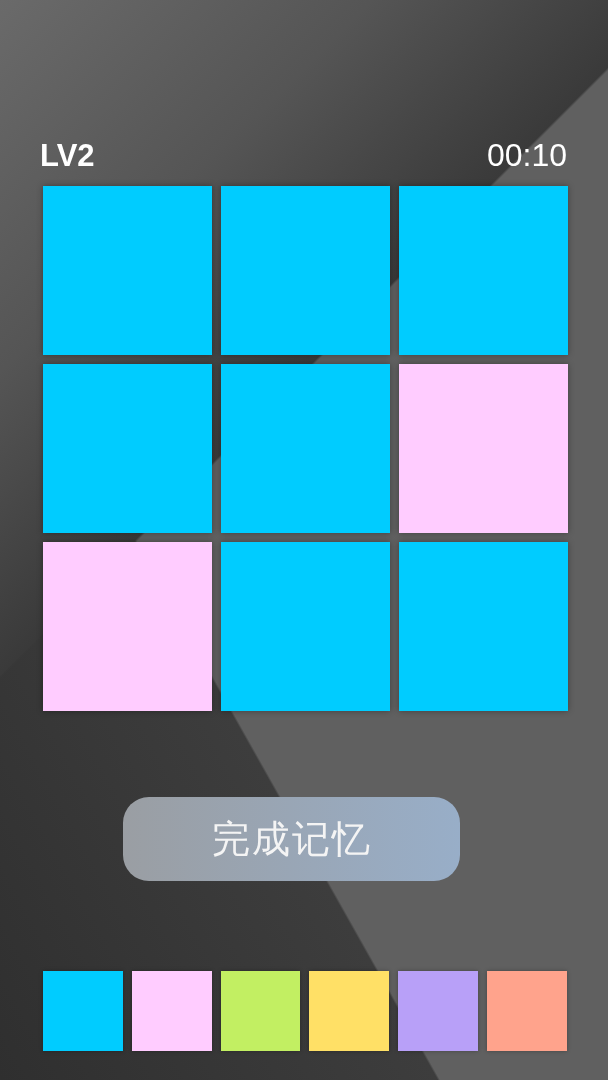 The height and width of the screenshot is (1080, 608). Describe the element at coordinates (291, 839) in the screenshot. I see `finish-memory-button: 完成记忆` at that location.